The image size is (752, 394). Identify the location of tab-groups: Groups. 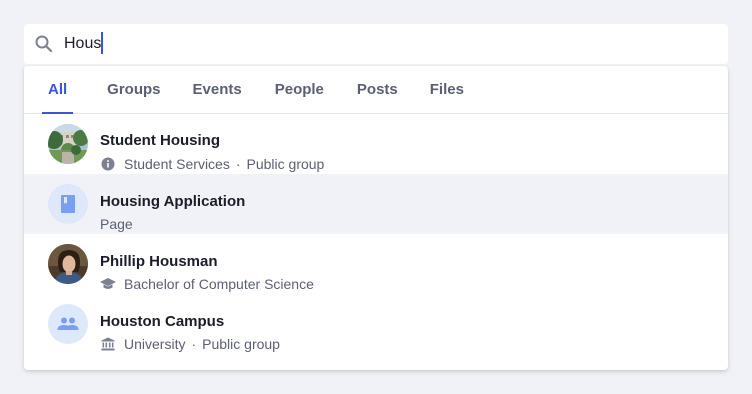
(133, 89).